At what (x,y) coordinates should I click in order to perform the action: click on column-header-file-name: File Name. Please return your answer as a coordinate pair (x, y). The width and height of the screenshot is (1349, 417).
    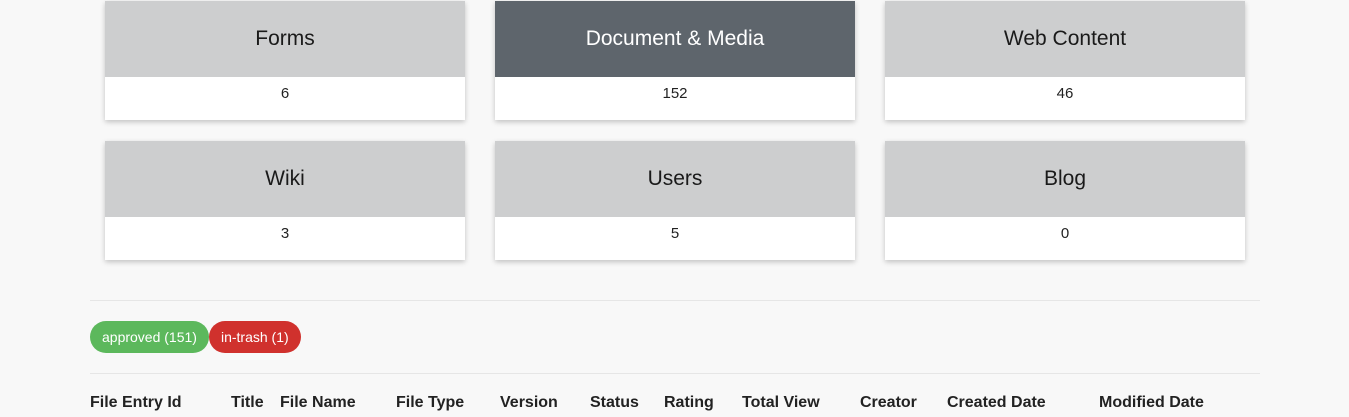
    Looking at the image, I should click on (318, 403).